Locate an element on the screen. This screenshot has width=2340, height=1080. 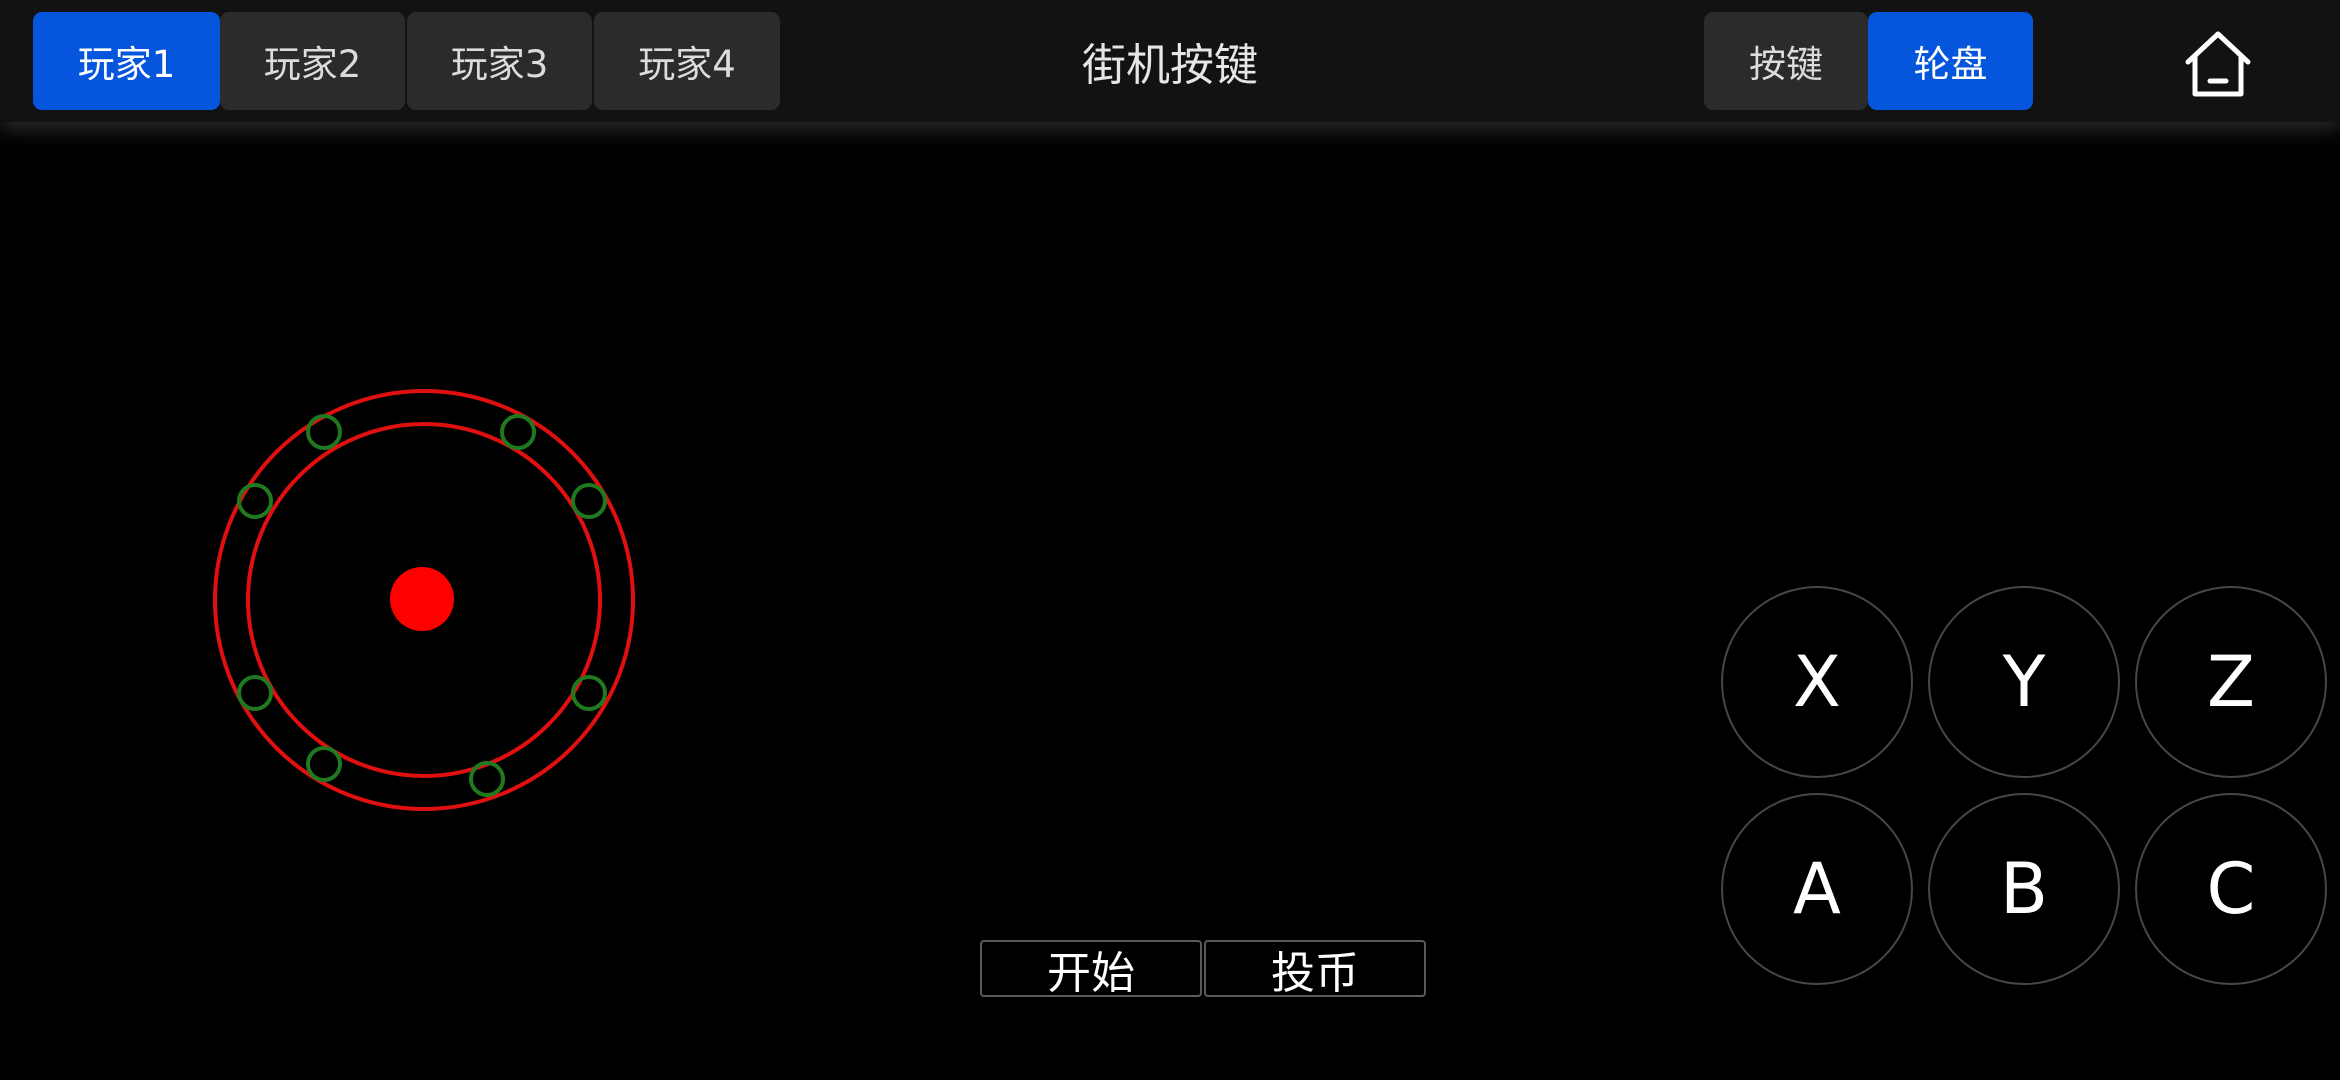
button-a: A is located at coordinates (1817, 889).